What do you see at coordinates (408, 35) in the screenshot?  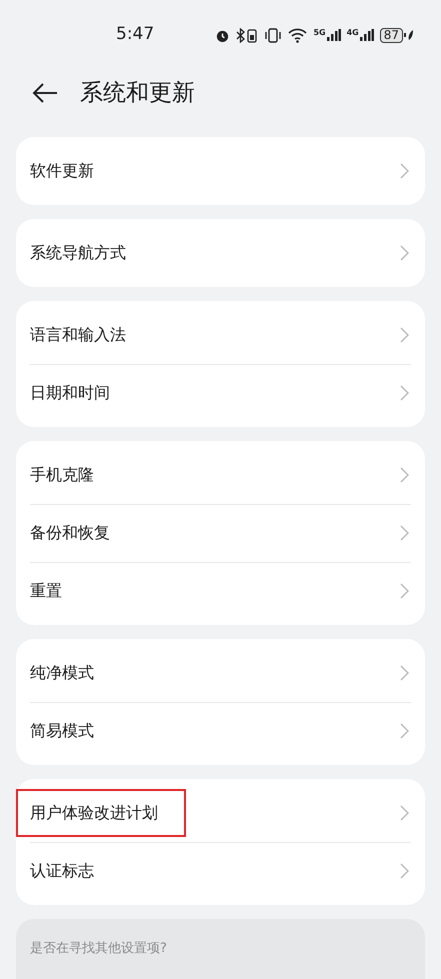 I see `leaf-icon` at bounding box center [408, 35].